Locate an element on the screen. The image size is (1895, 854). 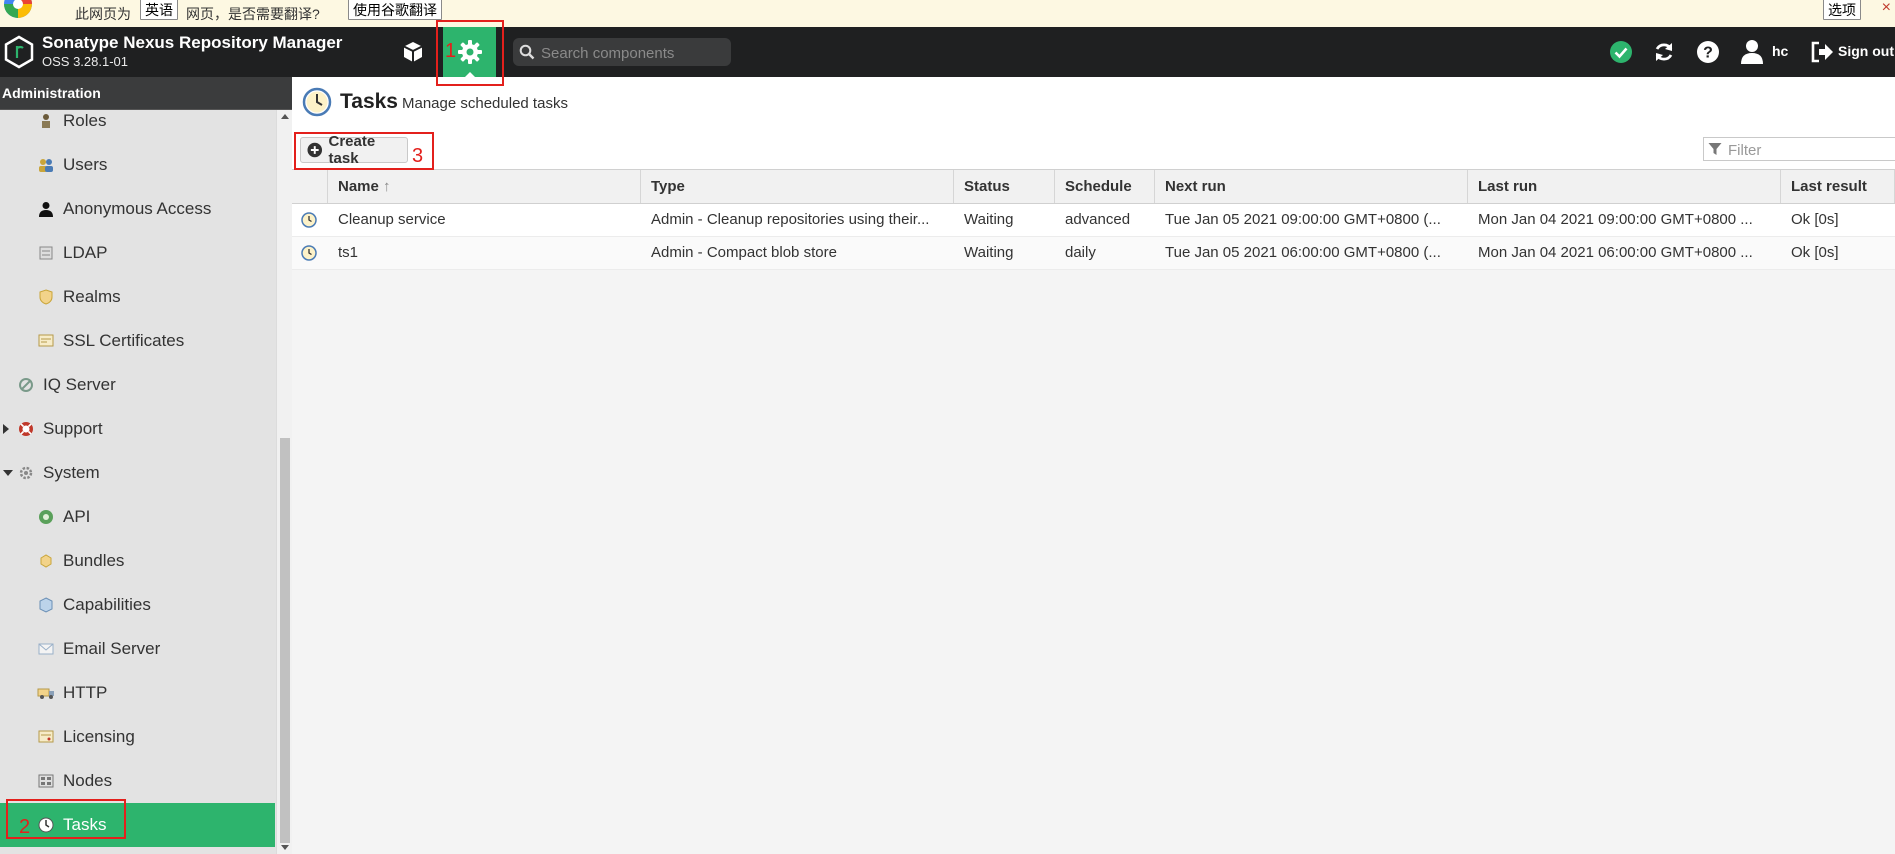
cell-schedule: advanced is located at coordinates (1098, 219).